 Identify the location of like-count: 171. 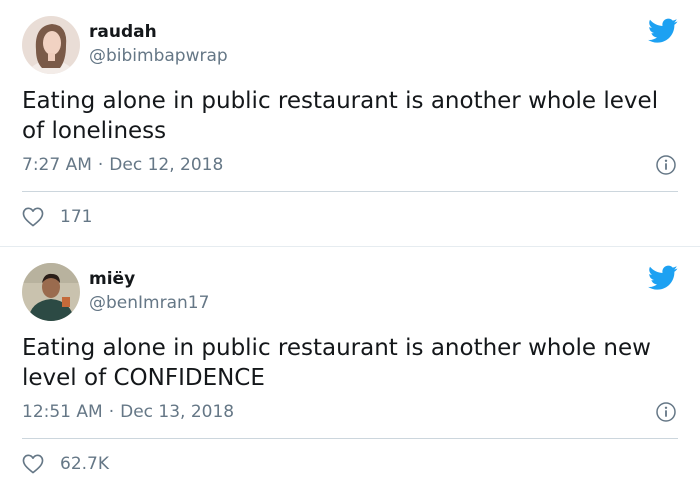
(76, 217).